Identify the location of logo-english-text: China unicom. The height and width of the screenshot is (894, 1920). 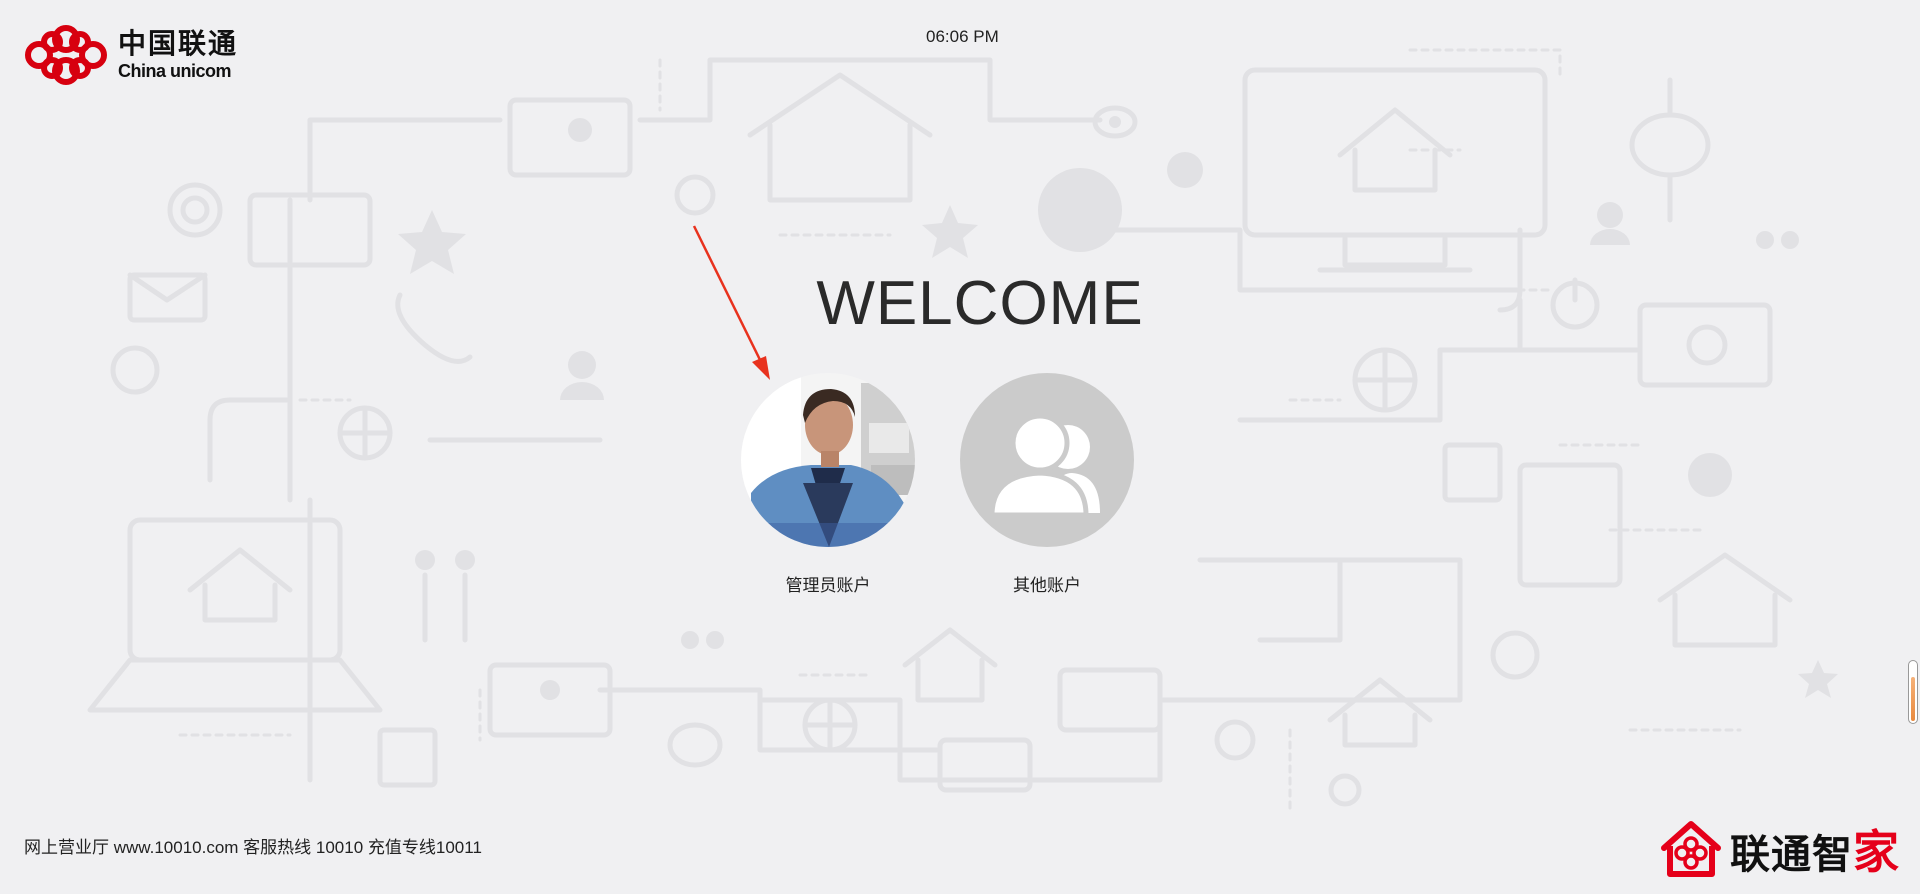
(175, 71).